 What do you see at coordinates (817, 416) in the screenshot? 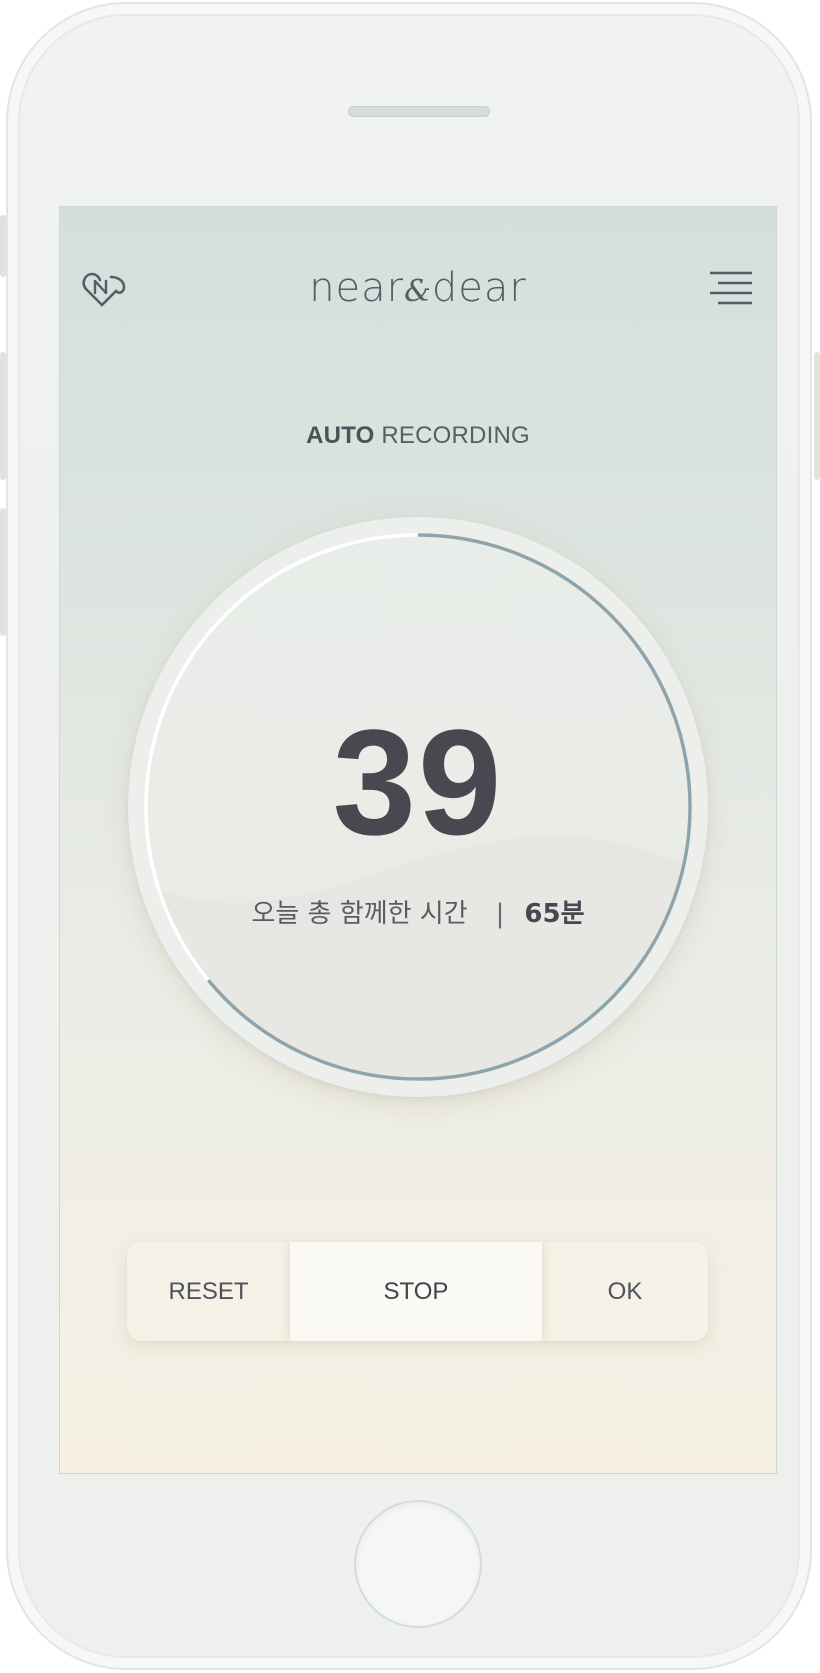
I see `side-button-power` at bounding box center [817, 416].